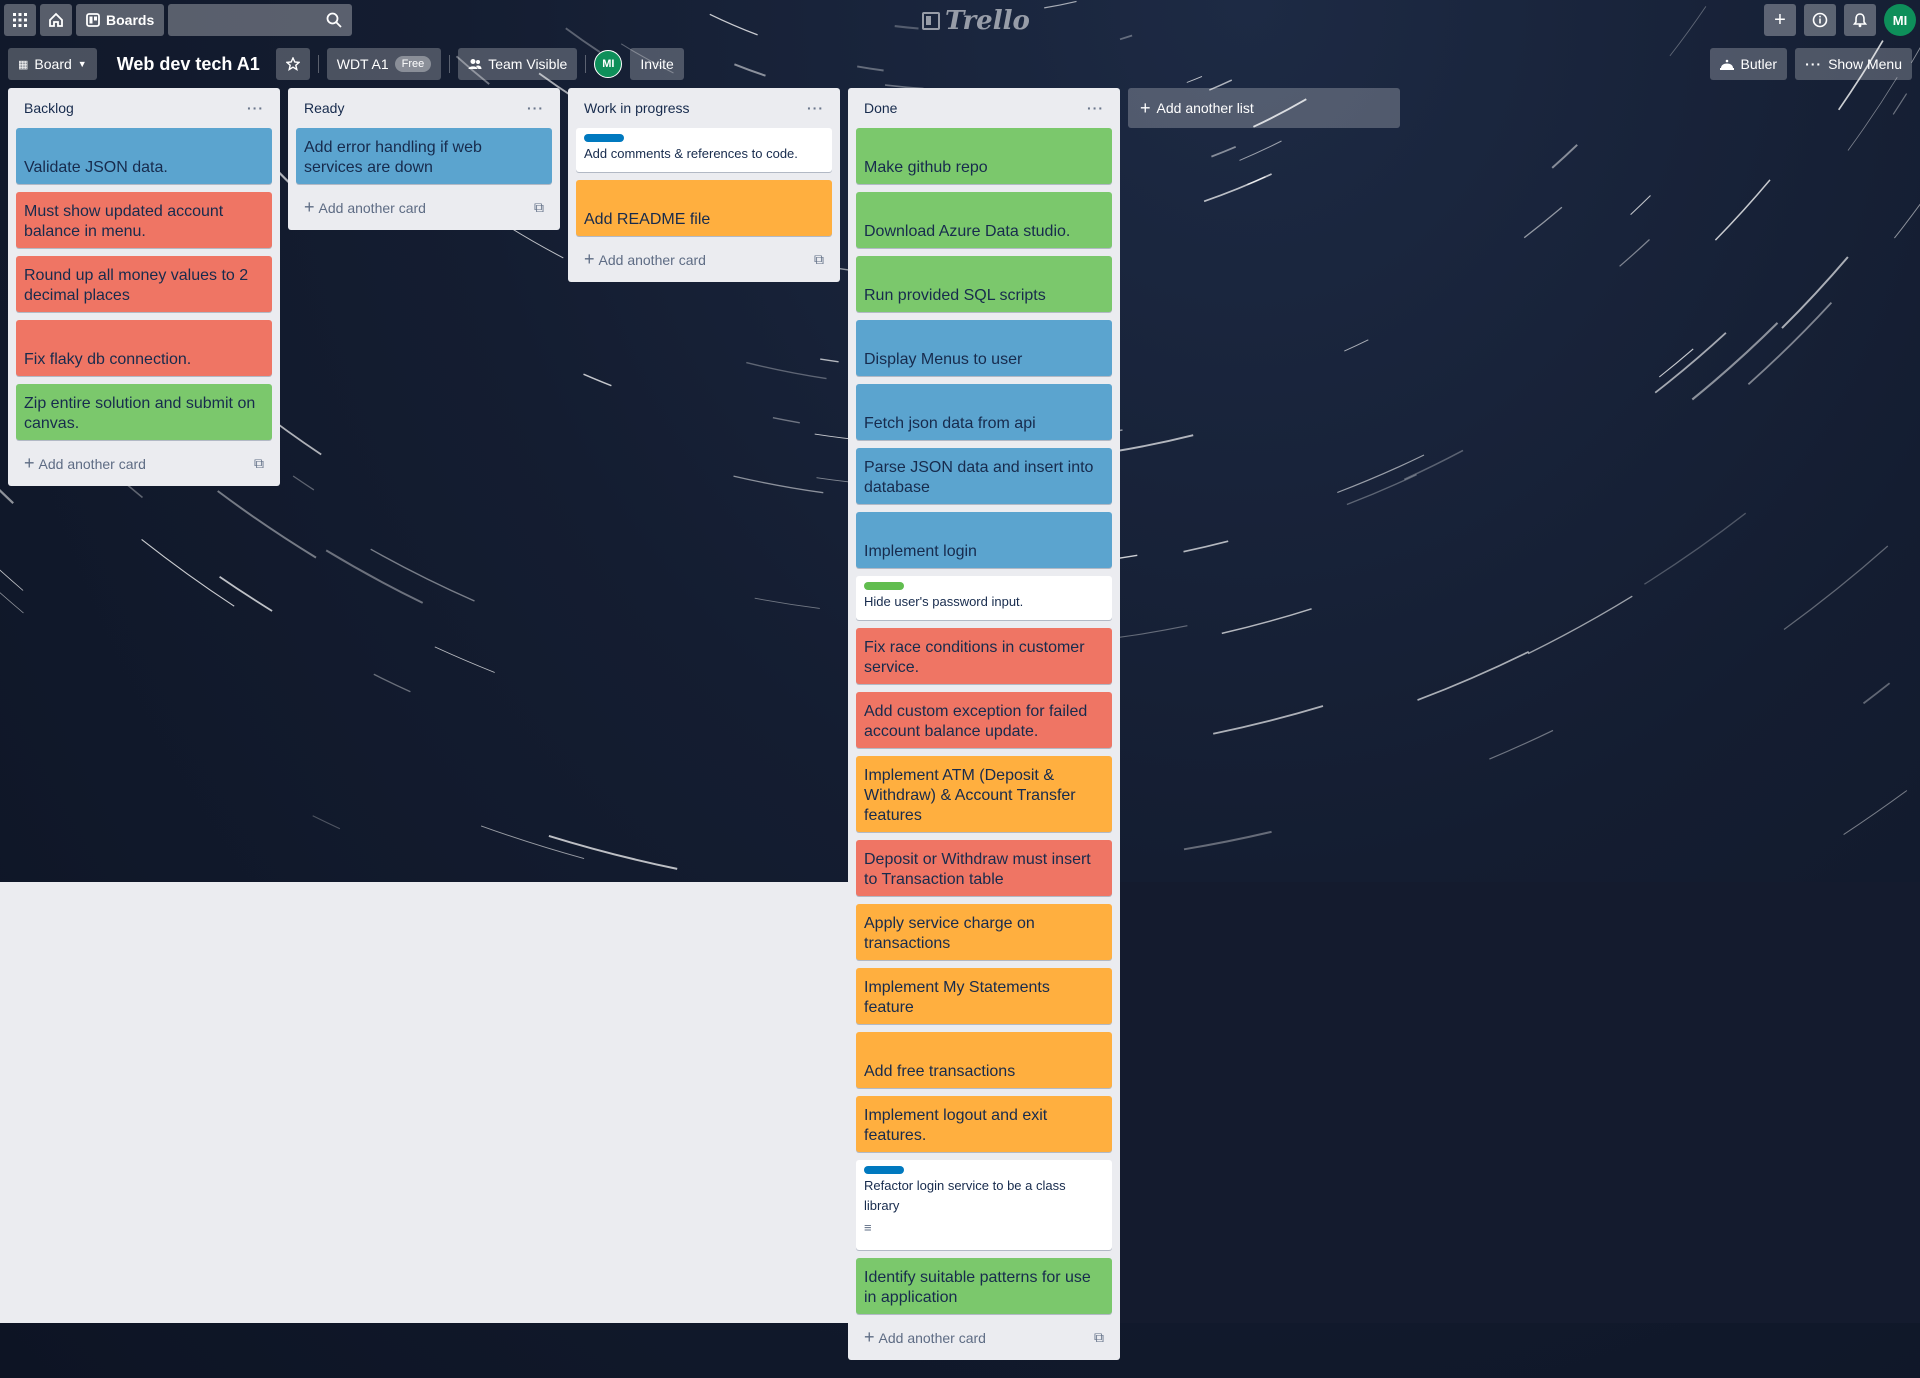 The width and height of the screenshot is (1920, 1378). I want to click on add-list-button: + Add another list, so click(1264, 108).